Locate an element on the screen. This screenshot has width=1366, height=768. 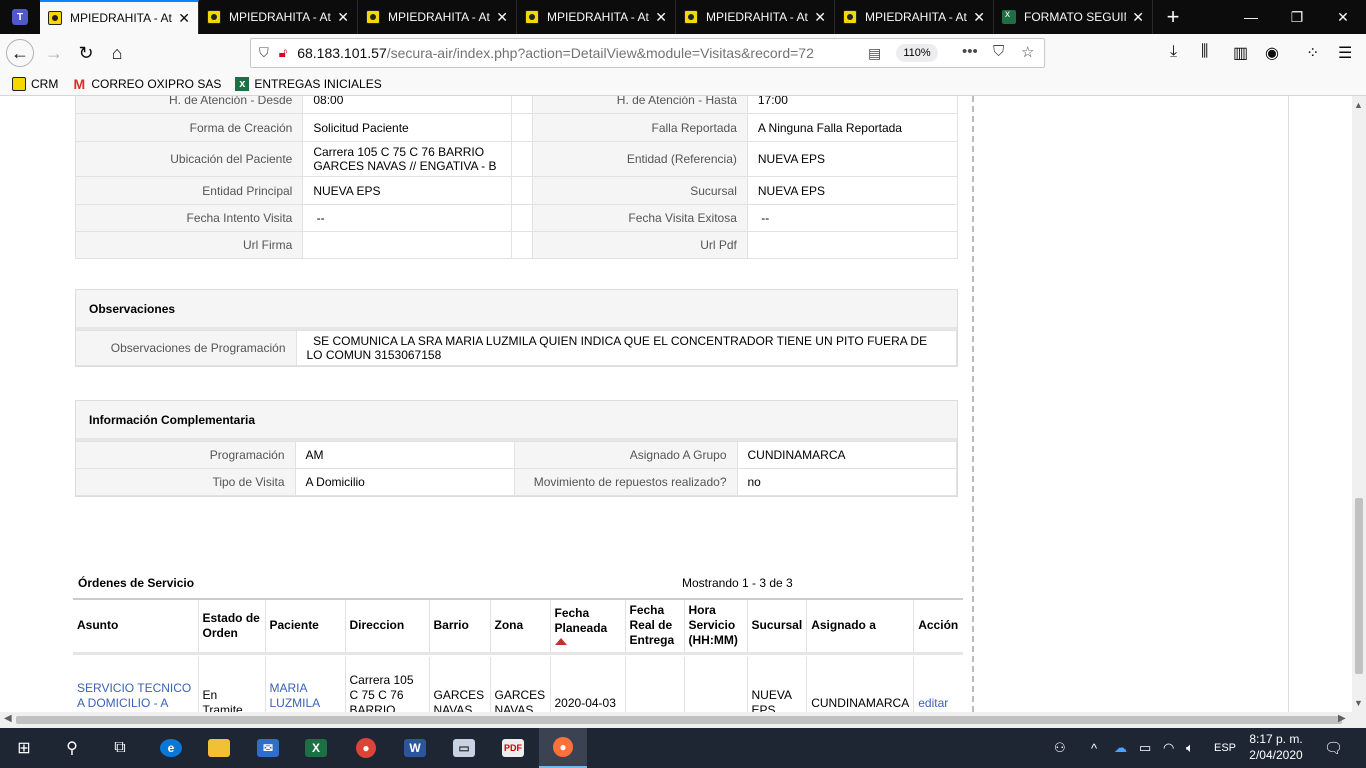
bookmark-correo: M CORREO OXIPRO SAS is located at coordinates (146, 84).